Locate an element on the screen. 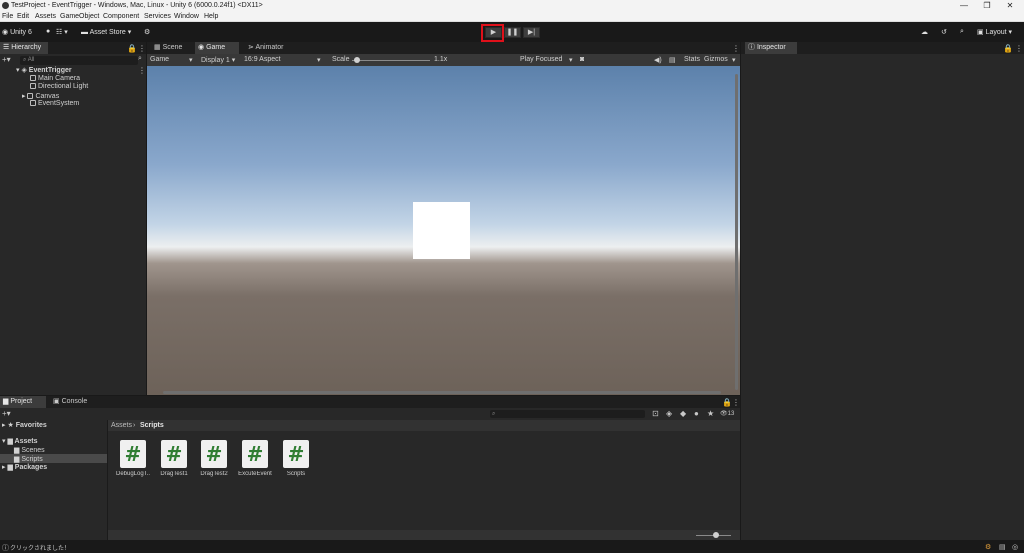 Image resolution: width=1024 pixels, height=553 pixels. asset-dragtest2: # DragTest2 is located at coordinates (214, 458).